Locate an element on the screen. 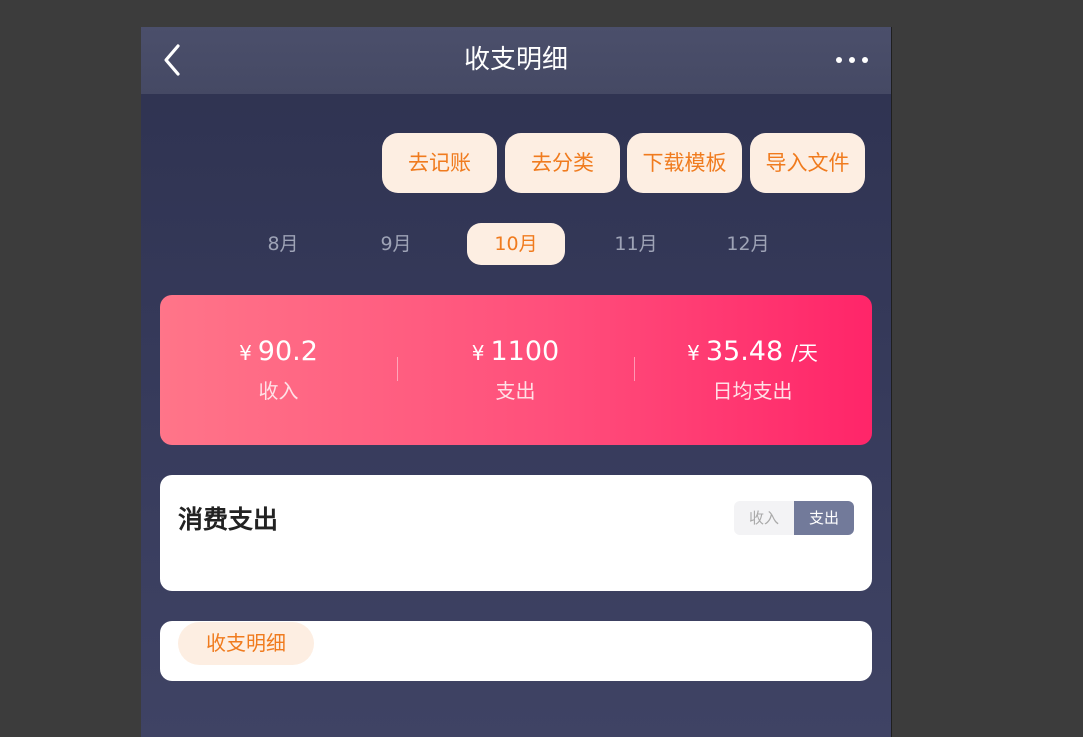 Image resolution: width=1083 pixels, height=737 pixels. tab-month-10: 10月 is located at coordinates (516, 244).